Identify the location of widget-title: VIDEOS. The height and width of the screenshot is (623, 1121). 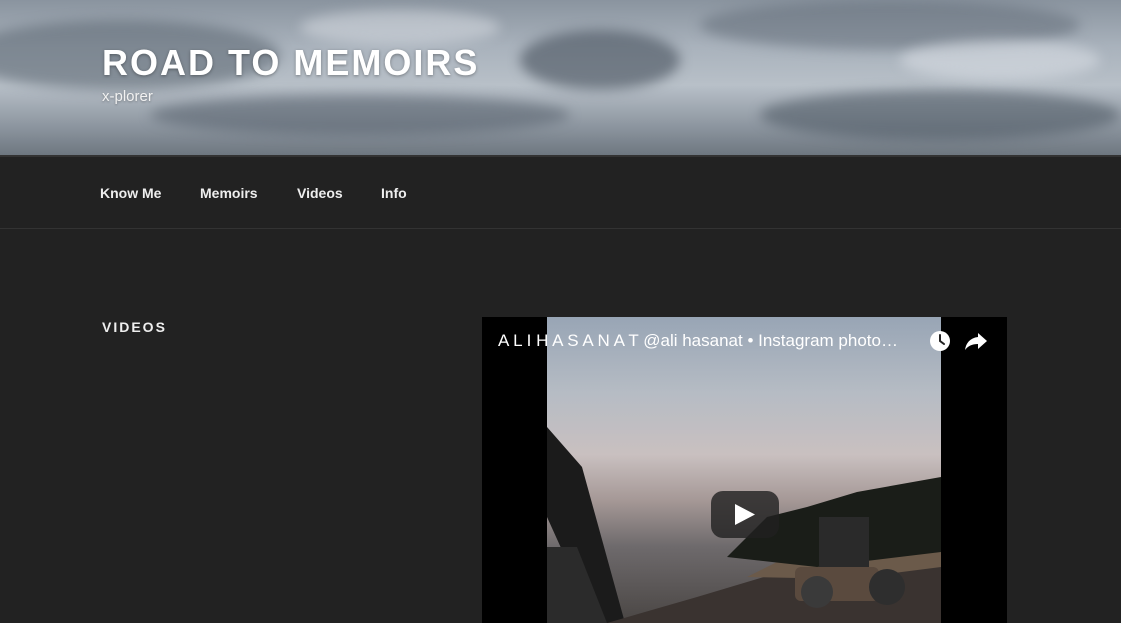
(134, 327).